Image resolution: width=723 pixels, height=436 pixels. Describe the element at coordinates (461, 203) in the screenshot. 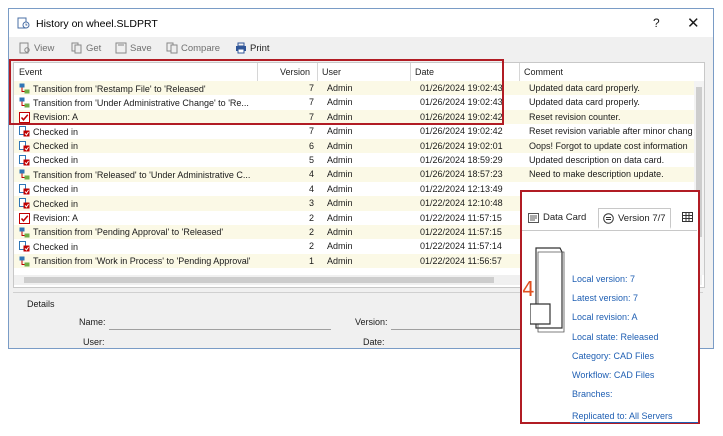

I see `date-cell: 01/22/2024 12:10:48` at that location.